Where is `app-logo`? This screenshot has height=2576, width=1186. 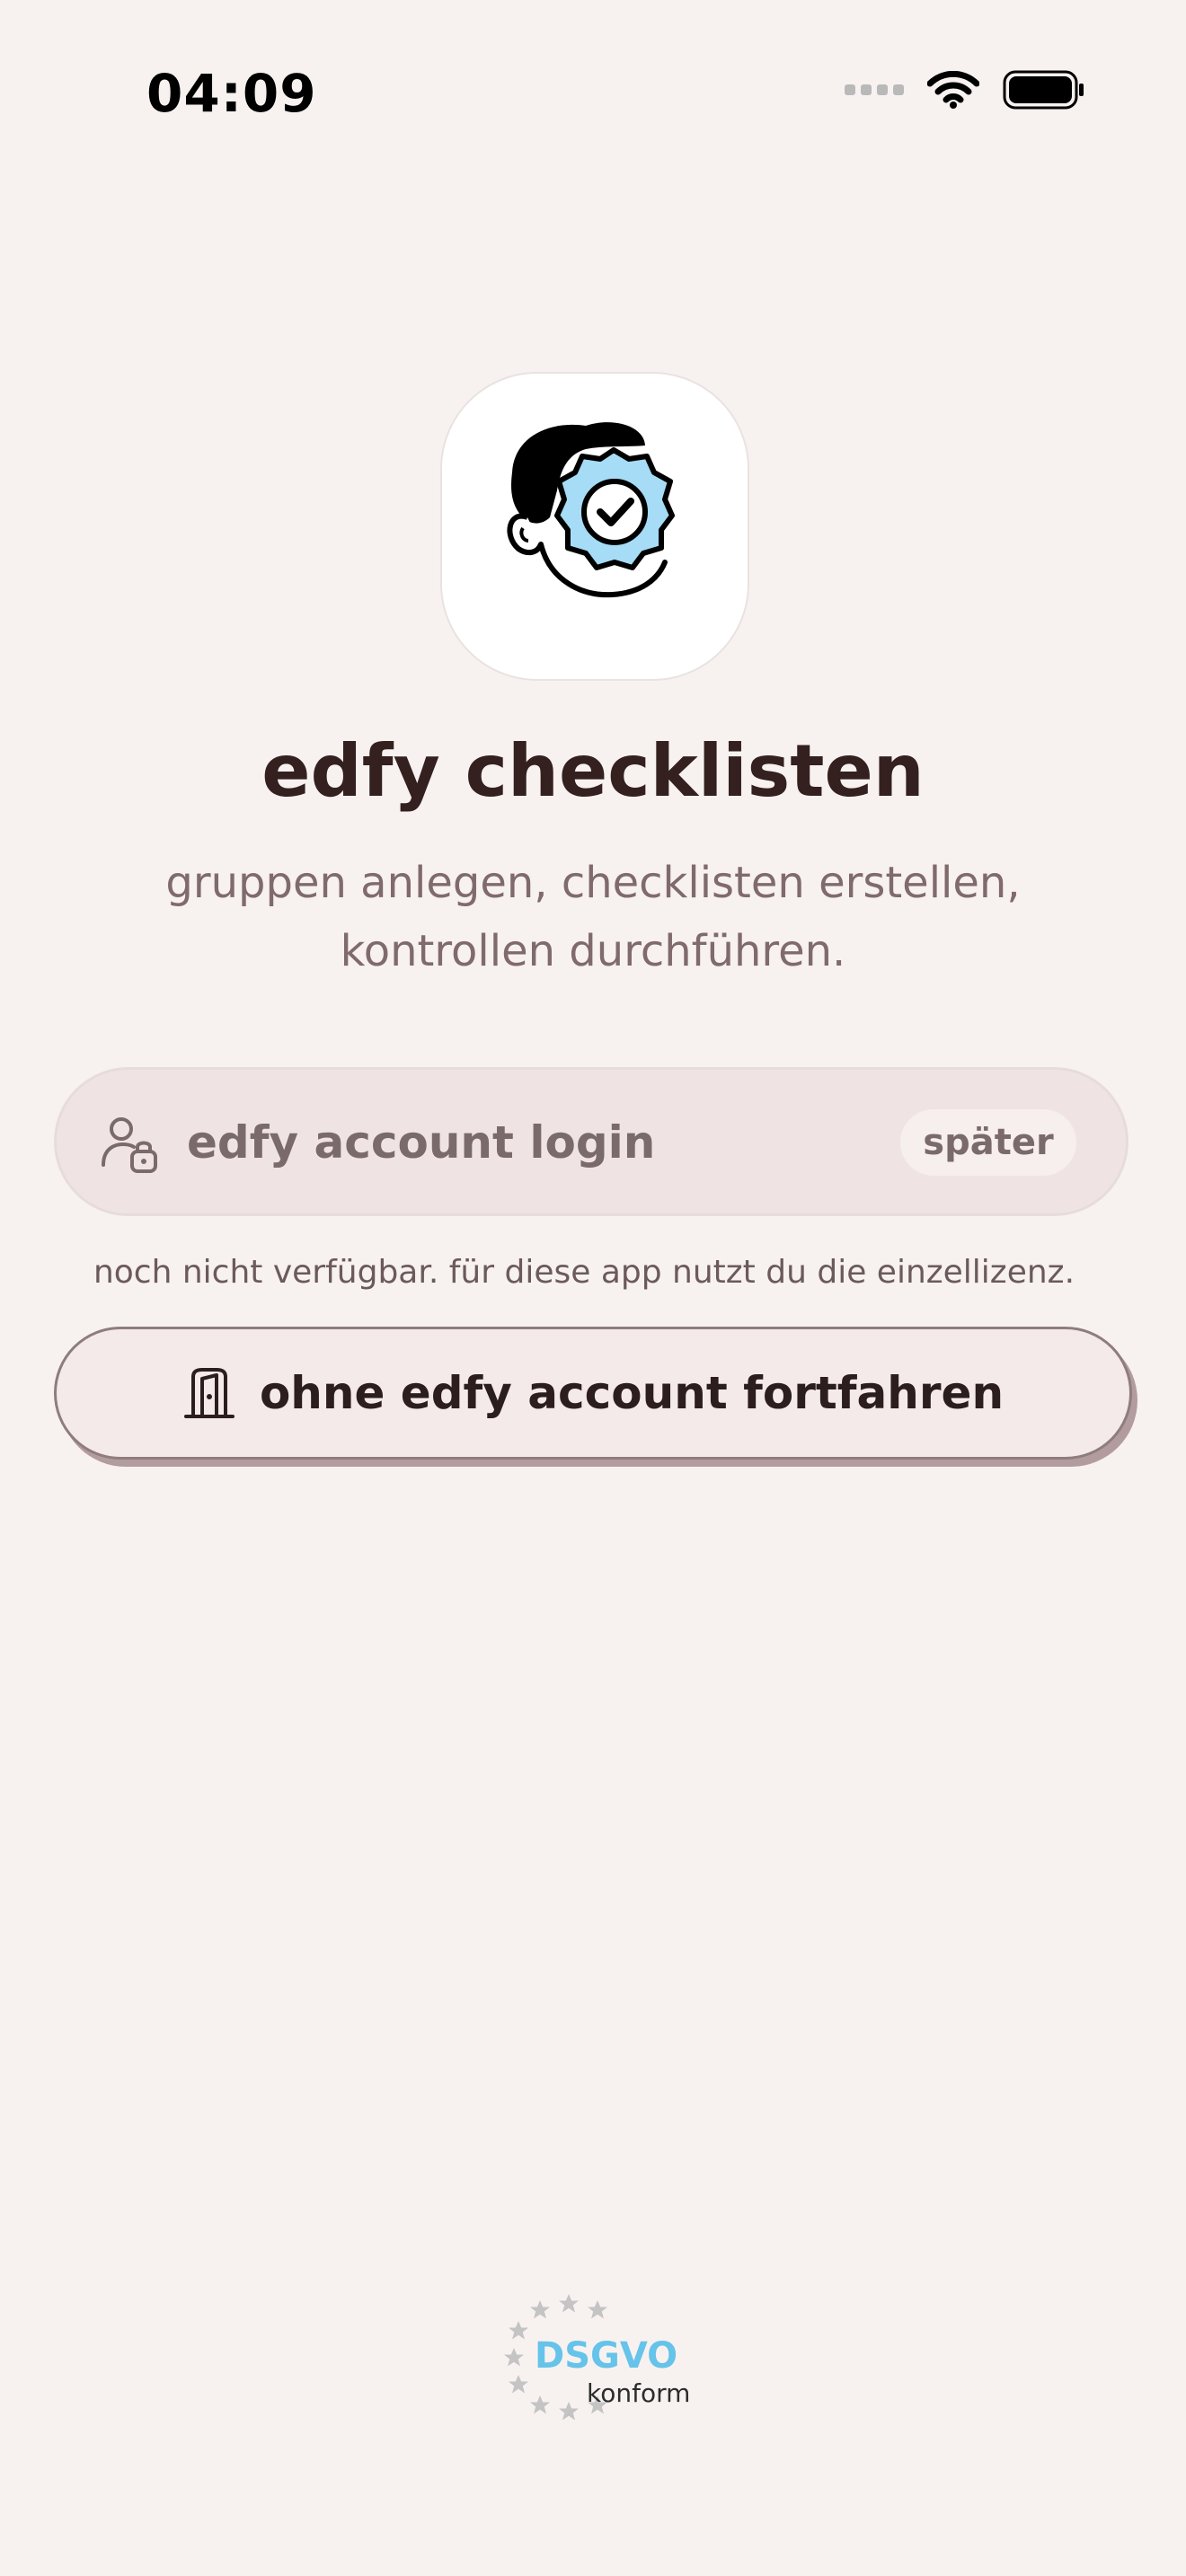 app-logo is located at coordinates (594, 526).